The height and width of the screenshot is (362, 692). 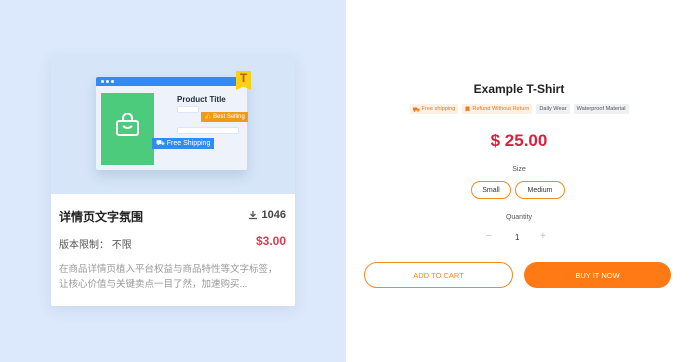 What do you see at coordinates (438, 109) in the screenshot?
I see `tag-label: Free shipping` at bounding box center [438, 109].